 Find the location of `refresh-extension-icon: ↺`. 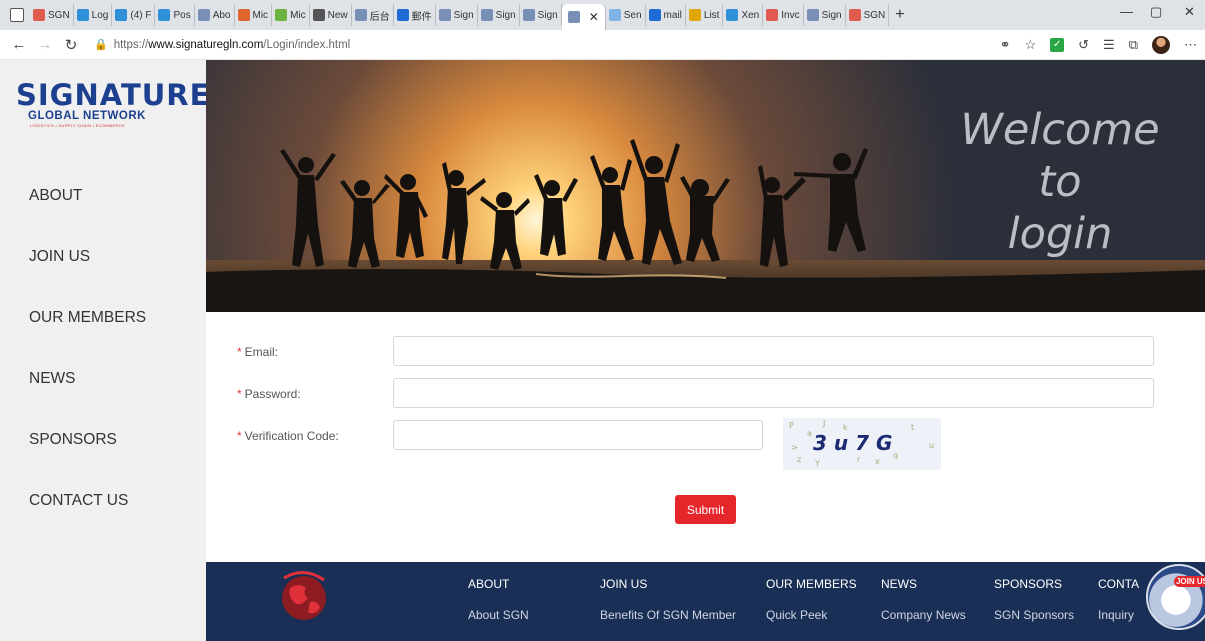

refresh-extension-icon: ↺ is located at coordinates (1083, 45).